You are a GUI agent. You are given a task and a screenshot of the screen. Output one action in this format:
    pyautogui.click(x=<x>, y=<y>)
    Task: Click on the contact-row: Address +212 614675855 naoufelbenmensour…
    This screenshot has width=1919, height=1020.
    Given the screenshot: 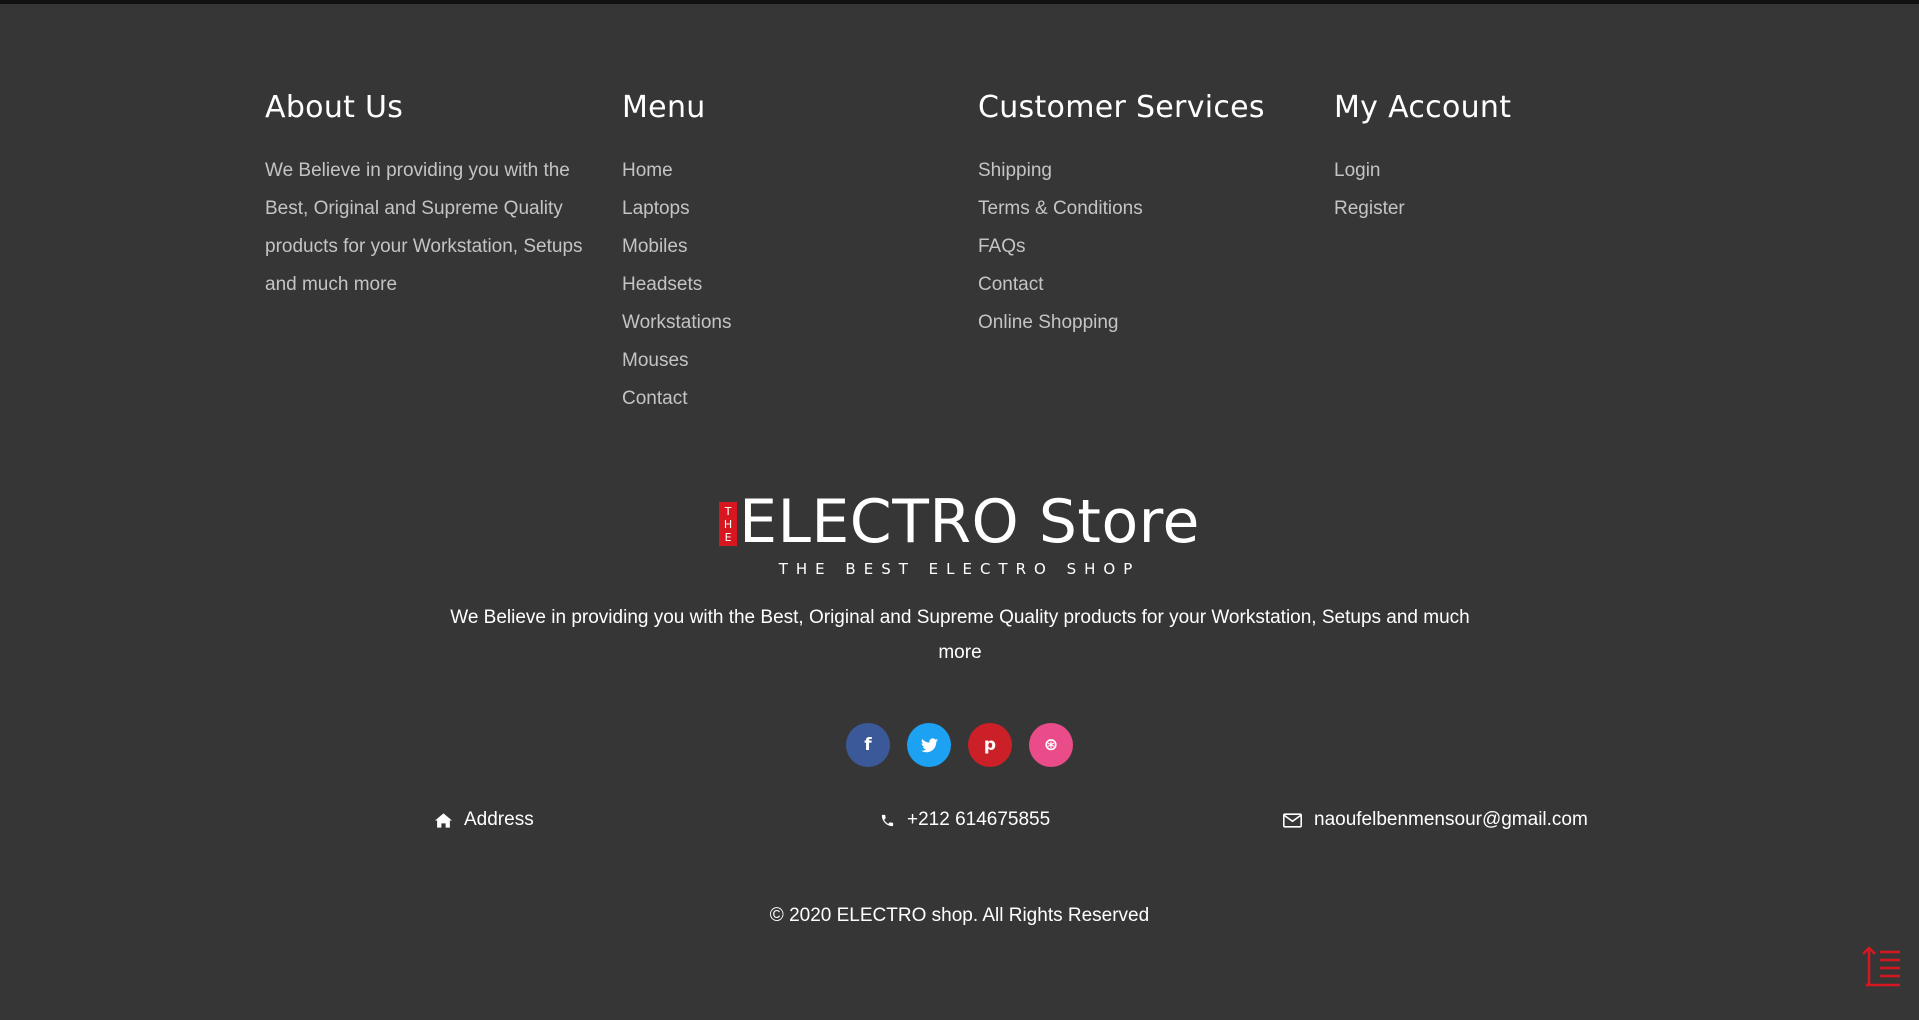 What is the action you would take?
    pyautogui.click(x=959, y=820)
    